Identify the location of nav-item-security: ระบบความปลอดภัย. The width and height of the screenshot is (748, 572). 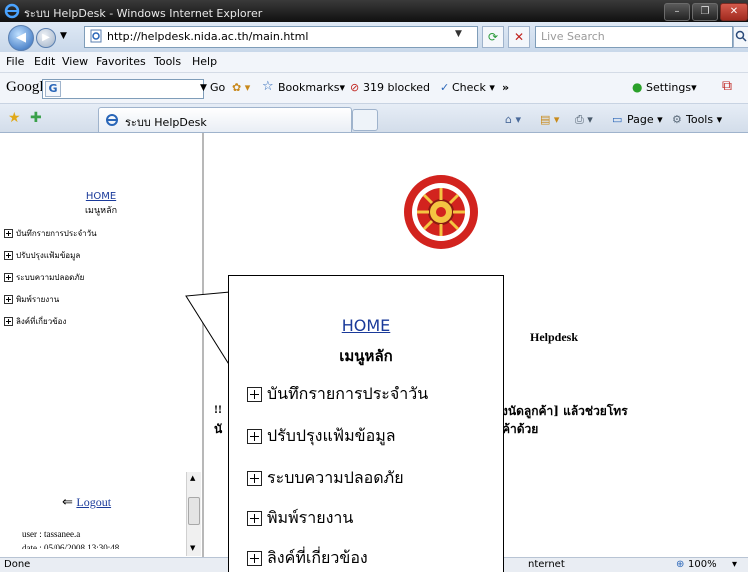
(44, 277).